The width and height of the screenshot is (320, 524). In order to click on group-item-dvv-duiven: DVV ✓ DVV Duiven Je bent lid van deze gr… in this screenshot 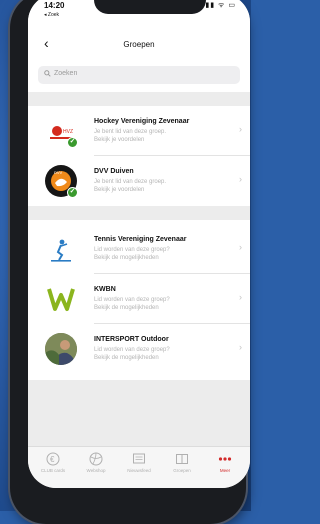, I will do `click(139, 181)`.